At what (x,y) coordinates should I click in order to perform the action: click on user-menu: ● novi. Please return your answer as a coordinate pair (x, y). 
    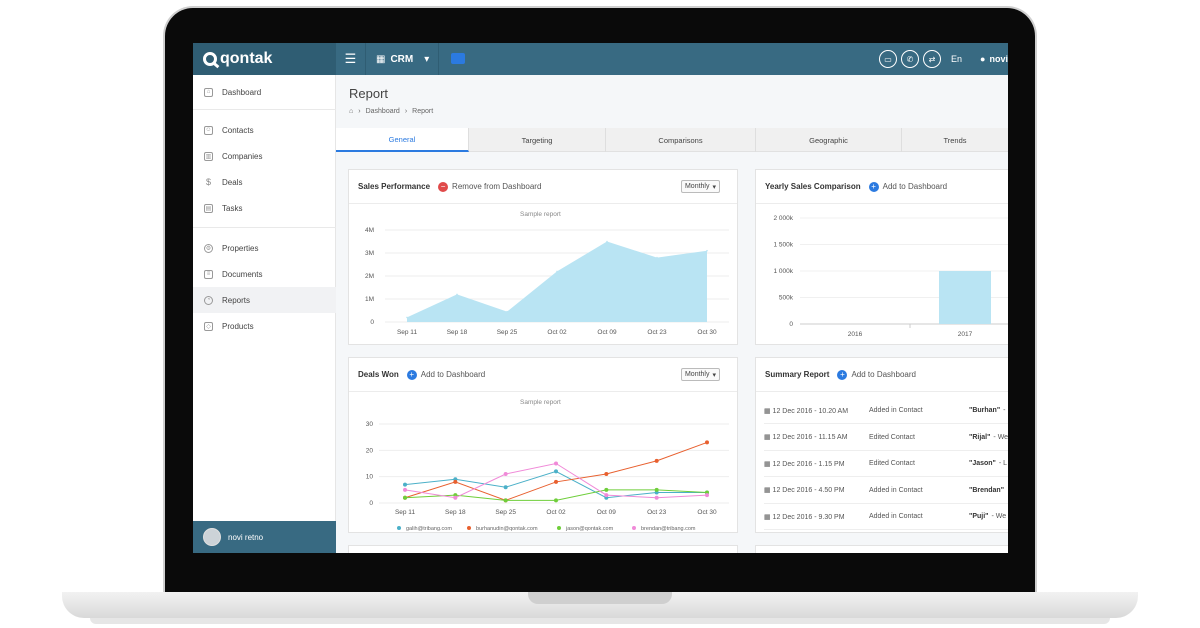
    Looking at the image, I should click on (994, 59).